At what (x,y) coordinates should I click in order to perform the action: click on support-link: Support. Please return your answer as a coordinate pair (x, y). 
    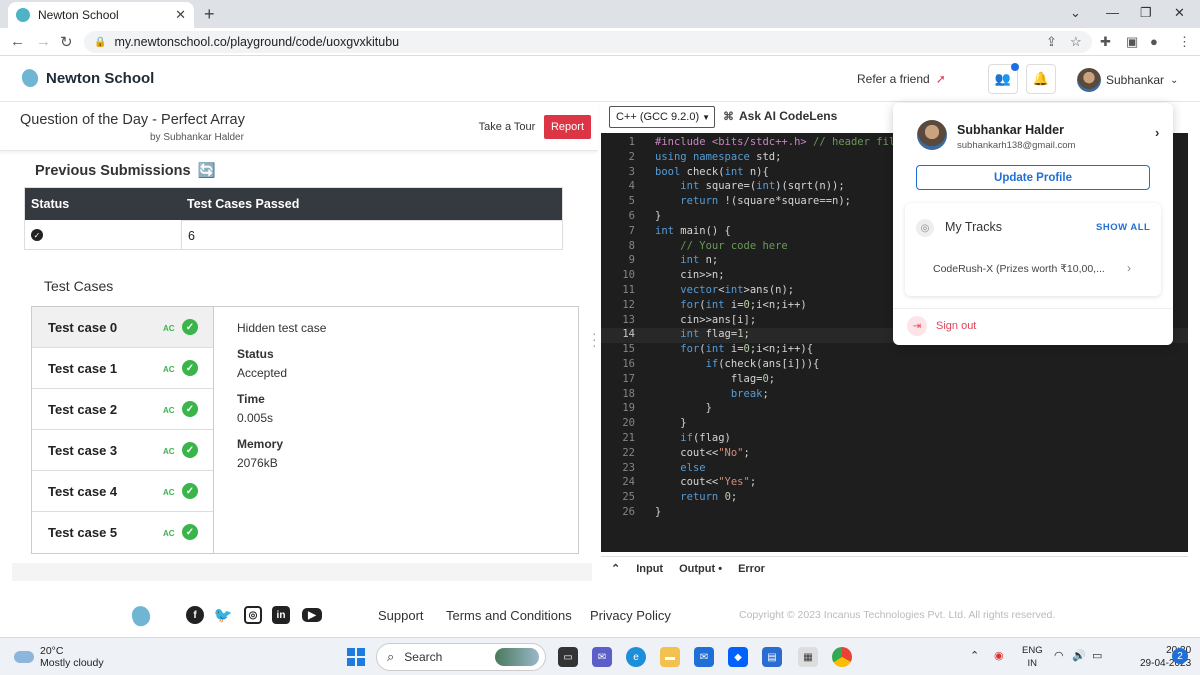
    Looking at the image, I should click on (401, 615).